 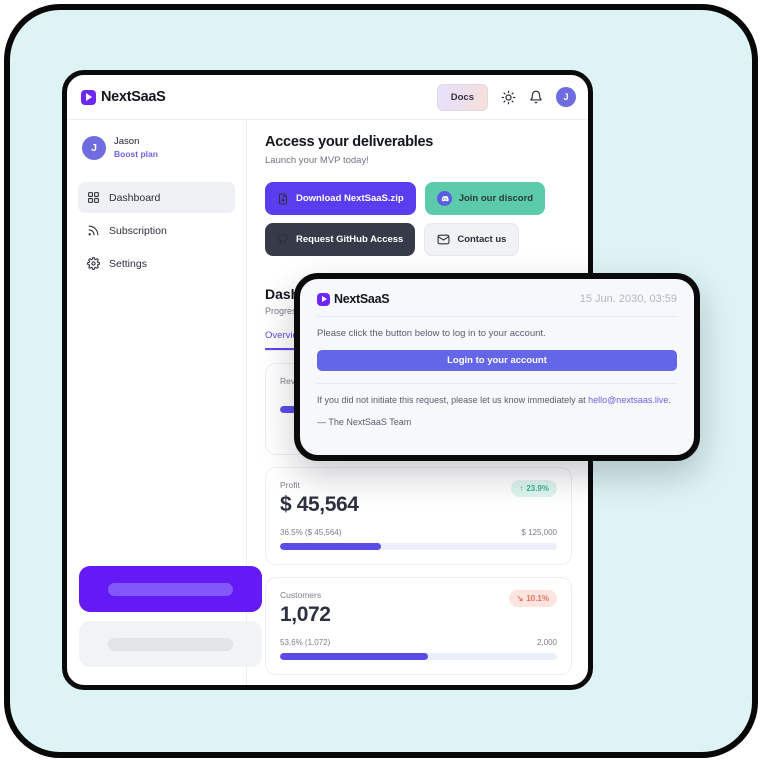 What do you see at coordinates (669, 400) in the screenshot?
I see `email-note-suffix: .` at bounding box center [669, 400].